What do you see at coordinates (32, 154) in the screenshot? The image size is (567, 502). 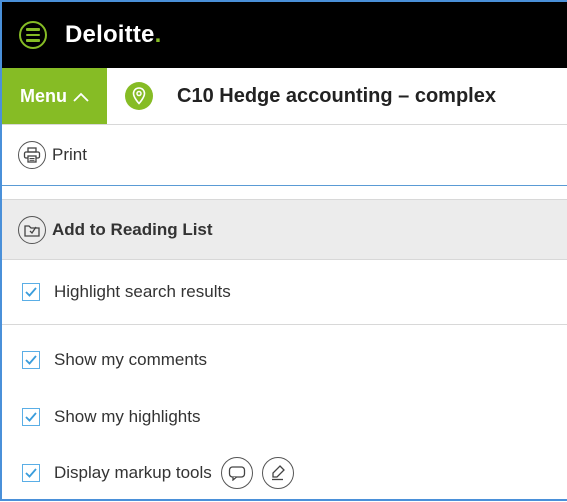 I see `printer-icon` at bounding box center [32, 154].